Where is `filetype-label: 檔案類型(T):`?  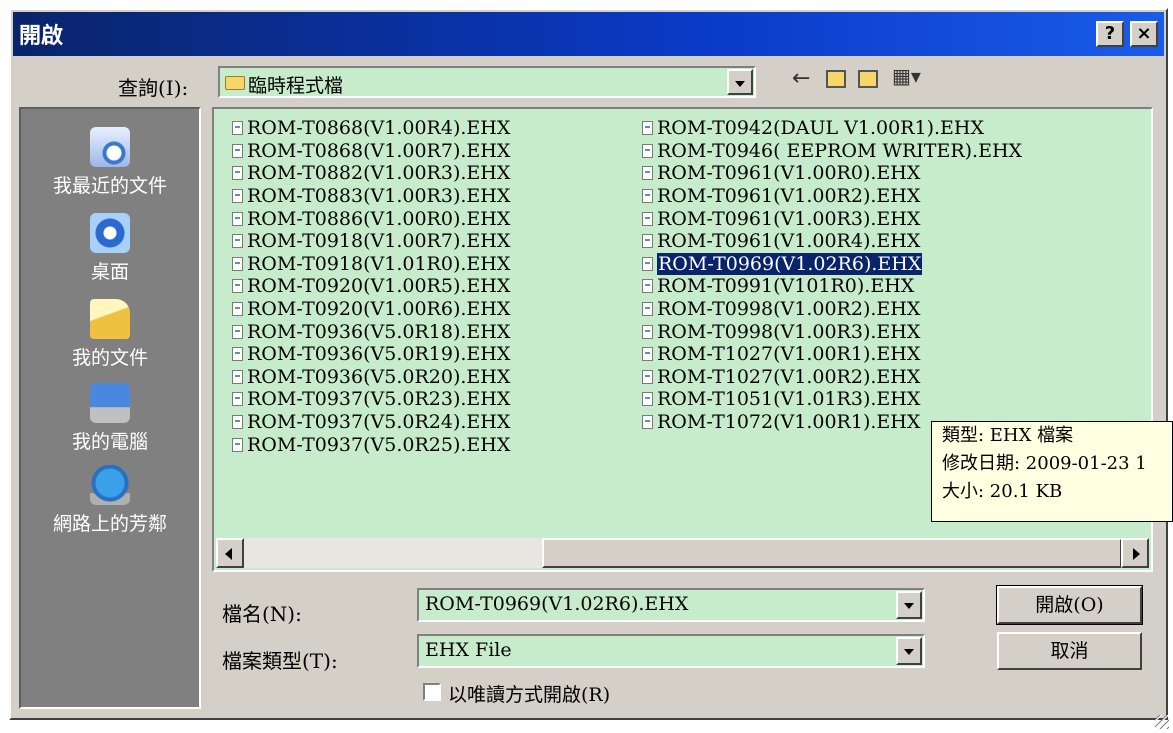 filetype-label: 檔案類型(T): is located at coordinates (280, 661).